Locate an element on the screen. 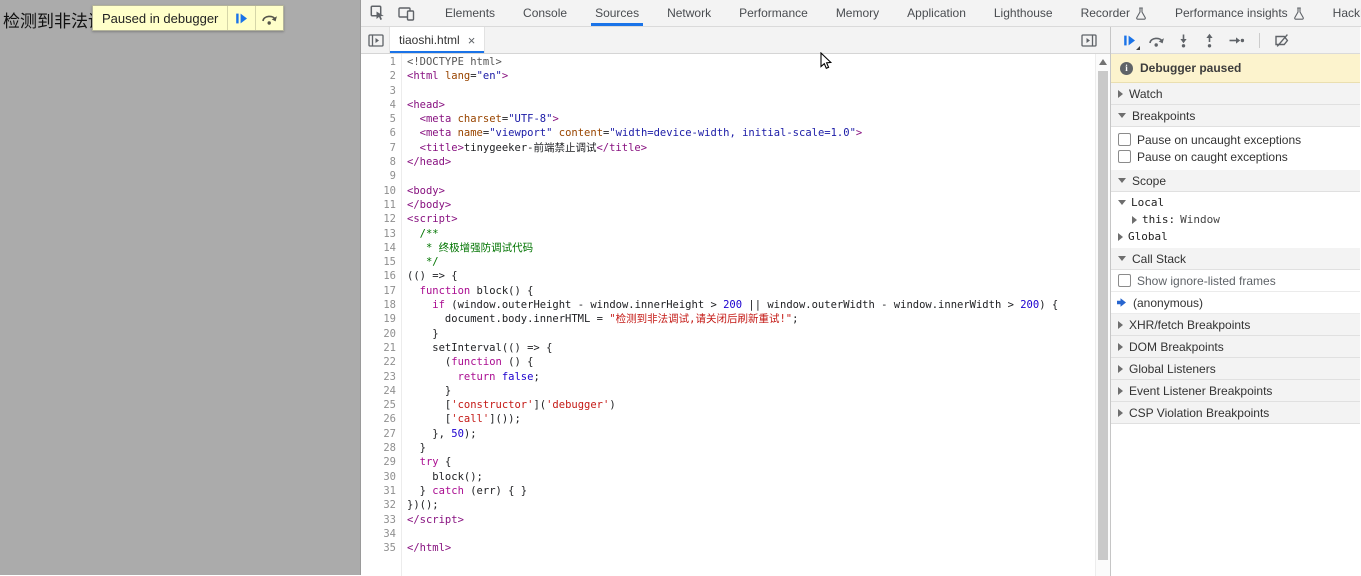  code-line: </html> is located at coordinates (758, 548).